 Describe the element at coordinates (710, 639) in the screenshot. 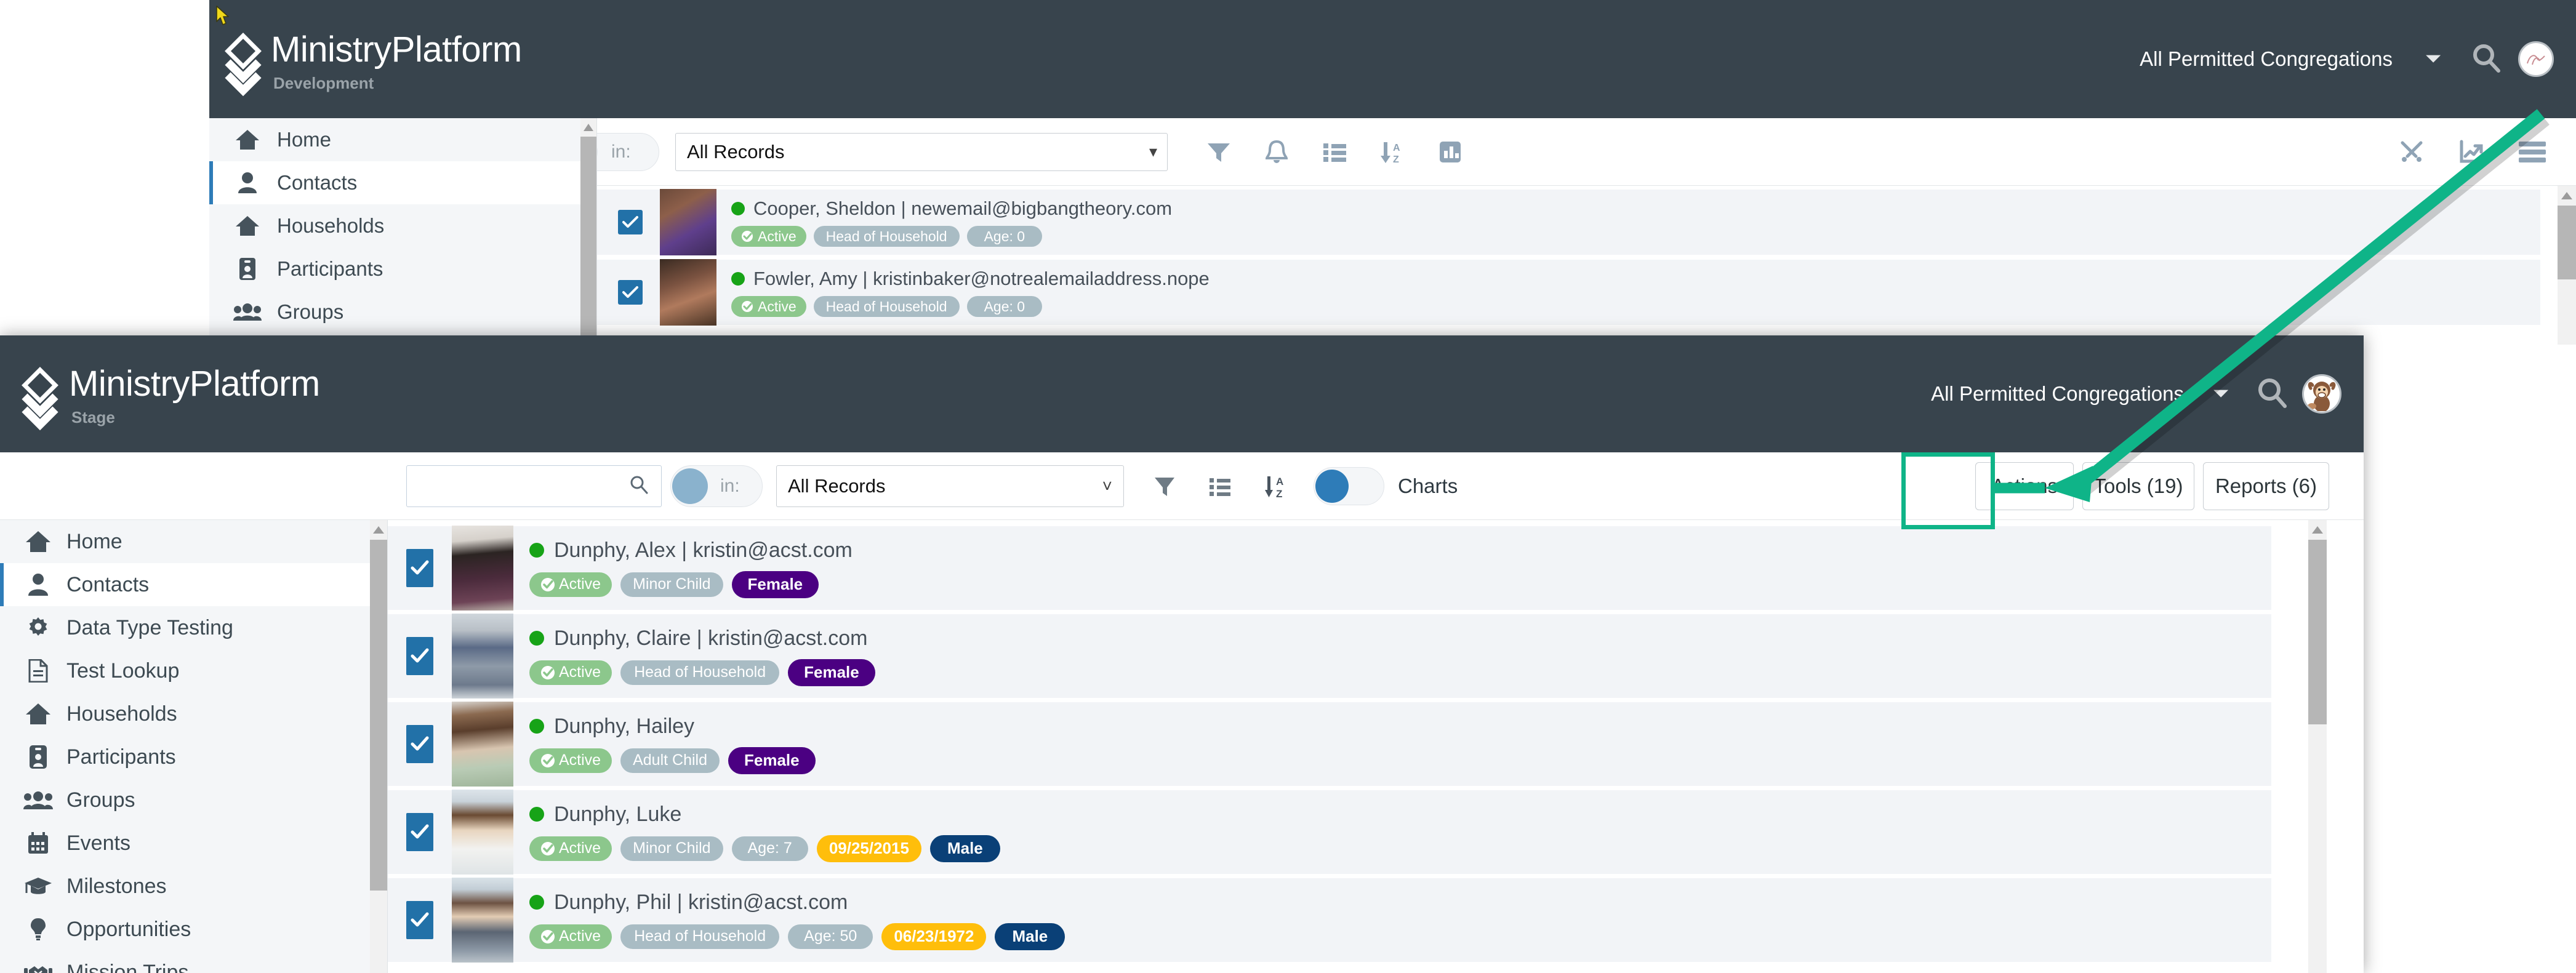

I see `contact-name: Dunphy, Claire | kristin@acst.com` at that location.